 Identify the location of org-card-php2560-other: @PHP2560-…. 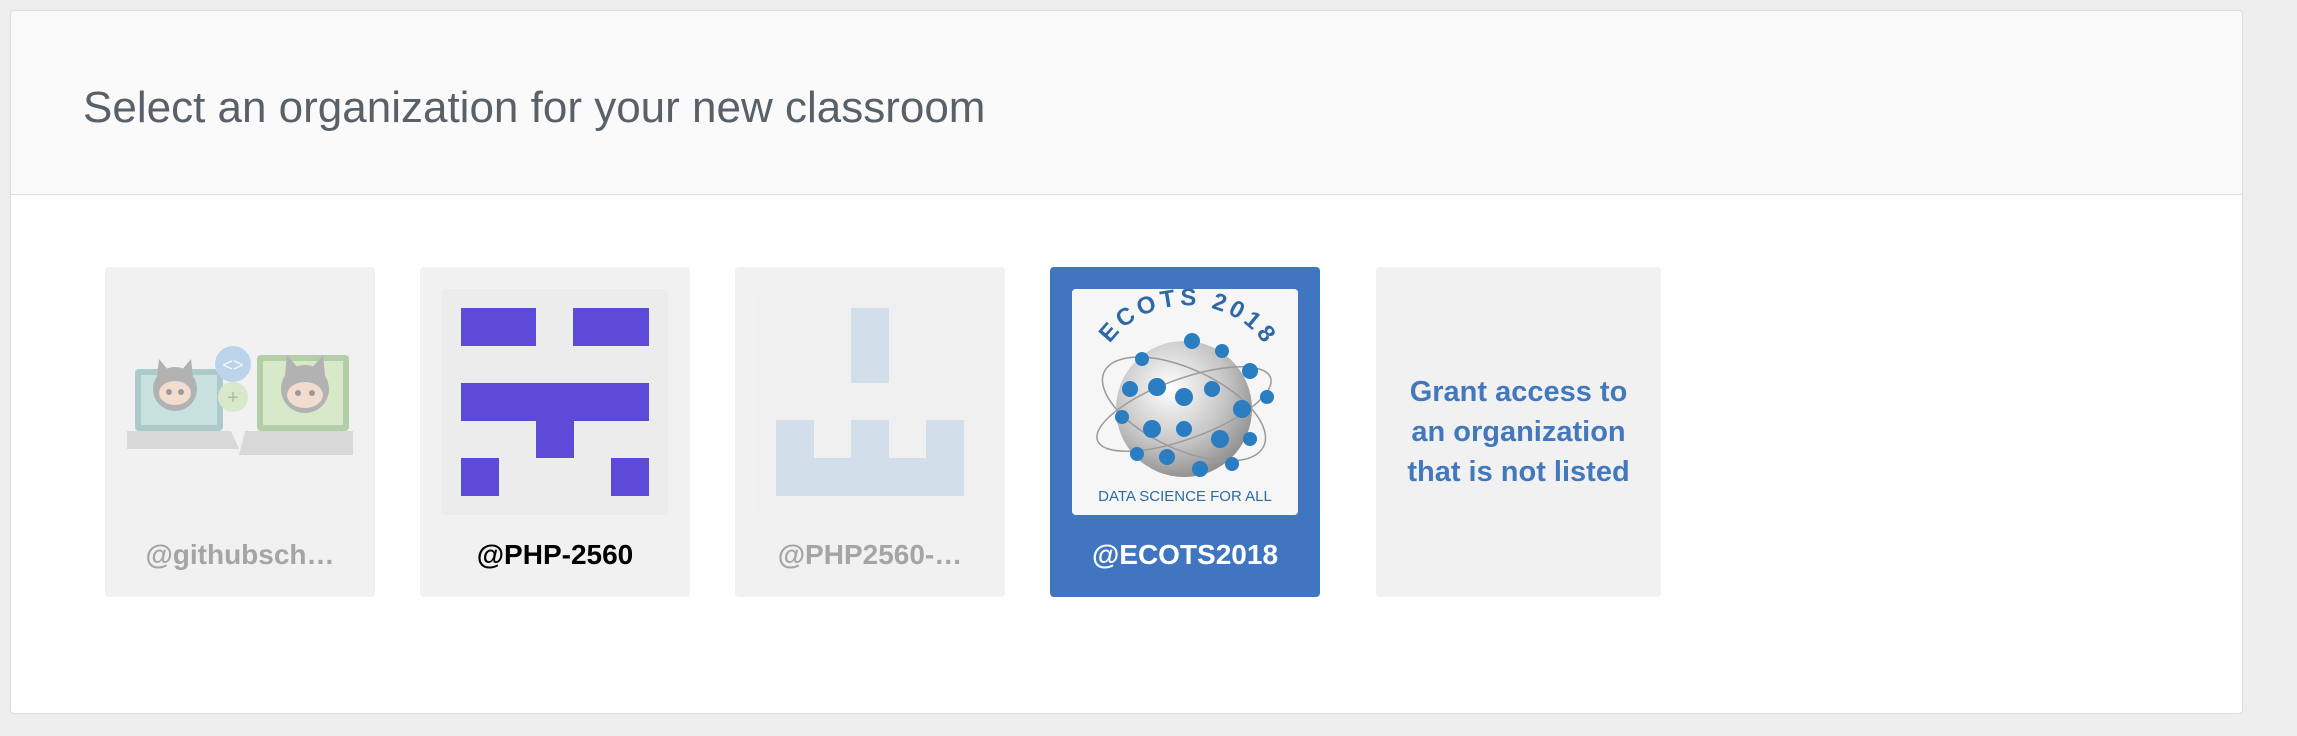
(870, 432).